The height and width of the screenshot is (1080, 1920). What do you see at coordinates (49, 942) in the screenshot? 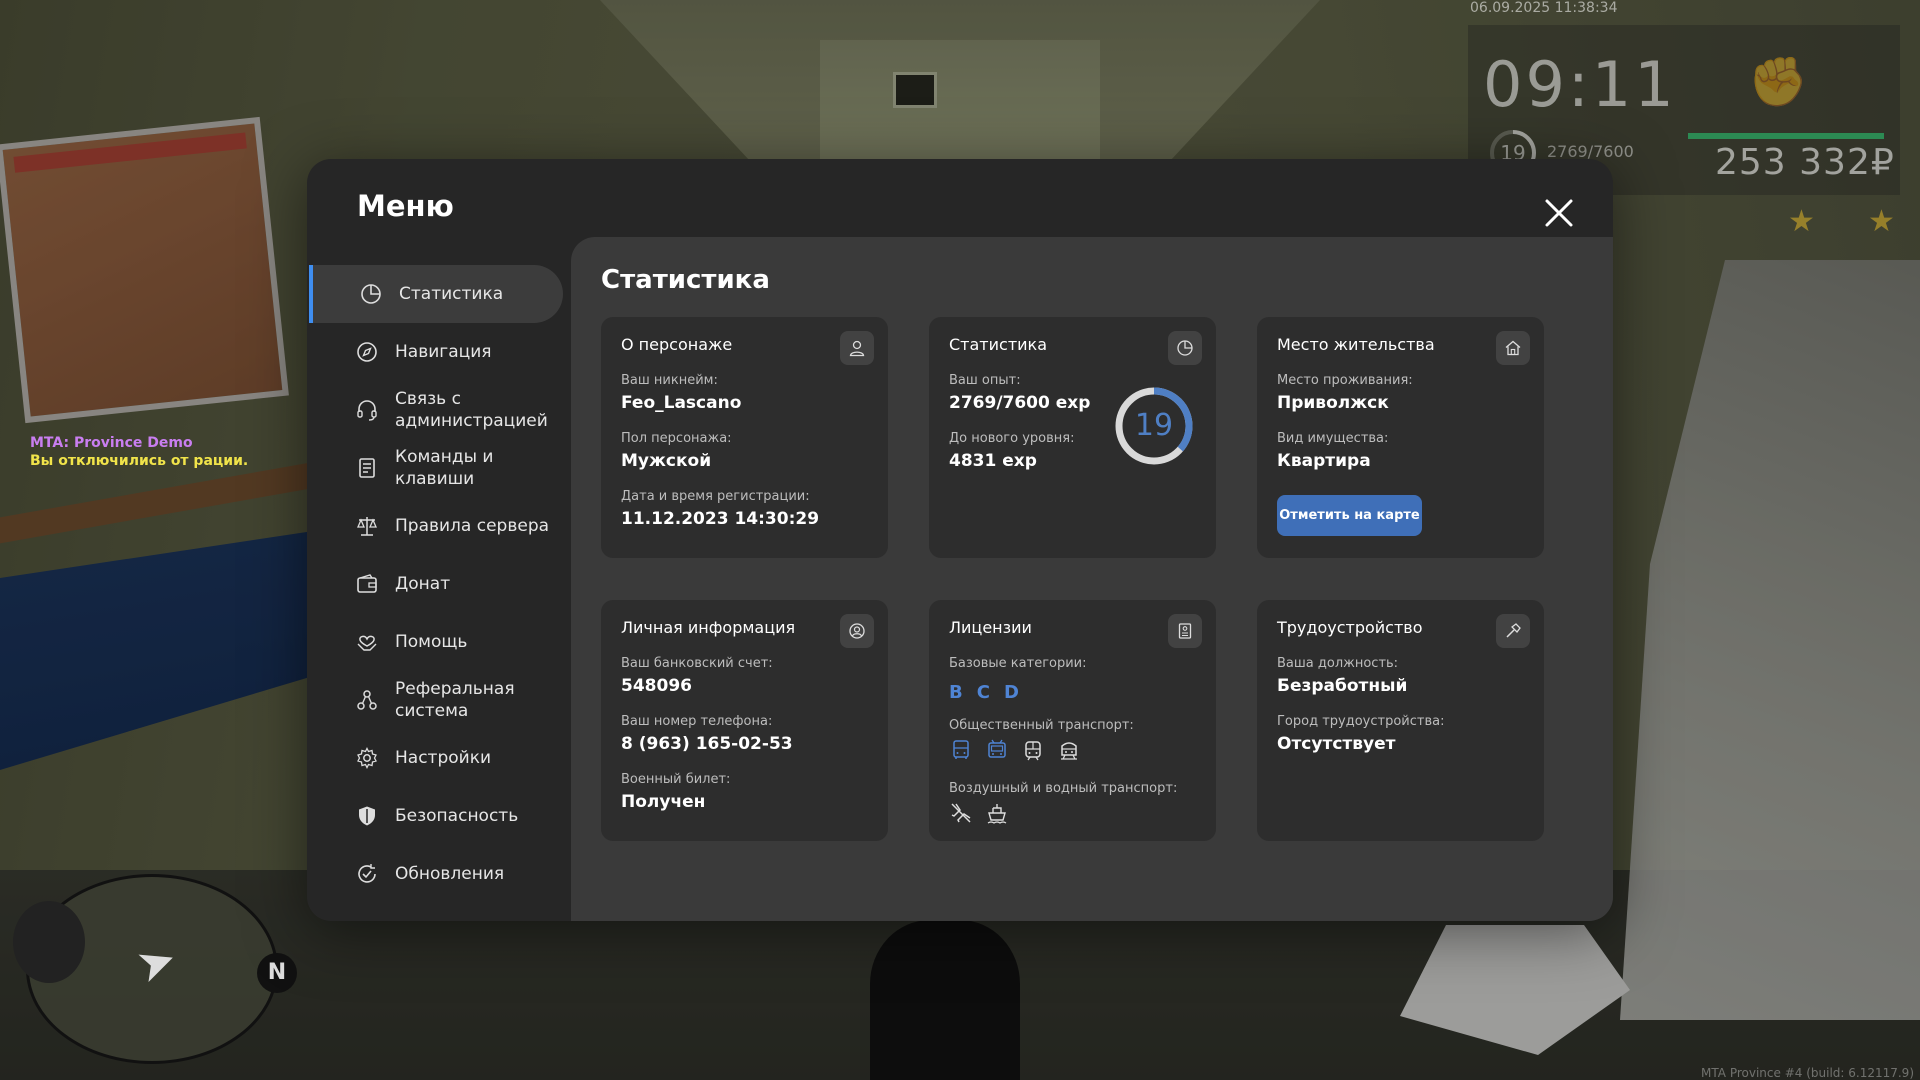
I see `radar-dark-area` at bounding box center [49, 942].